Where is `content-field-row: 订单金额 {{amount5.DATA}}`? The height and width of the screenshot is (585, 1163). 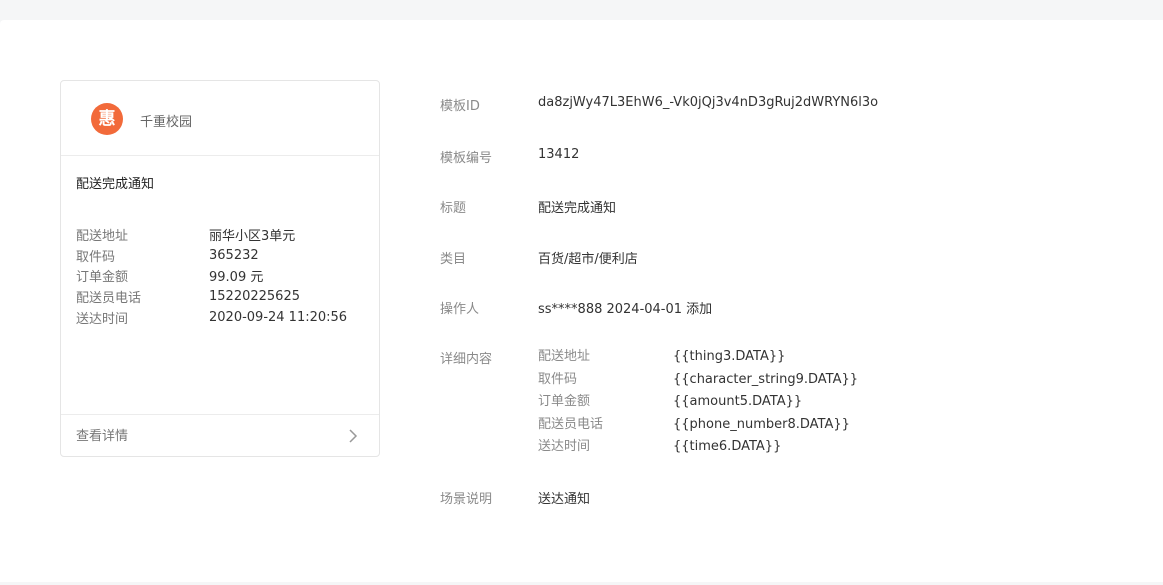 content-field-row: 订单金额 {{amount5.DATA}} is located at coordinates (698, 404).